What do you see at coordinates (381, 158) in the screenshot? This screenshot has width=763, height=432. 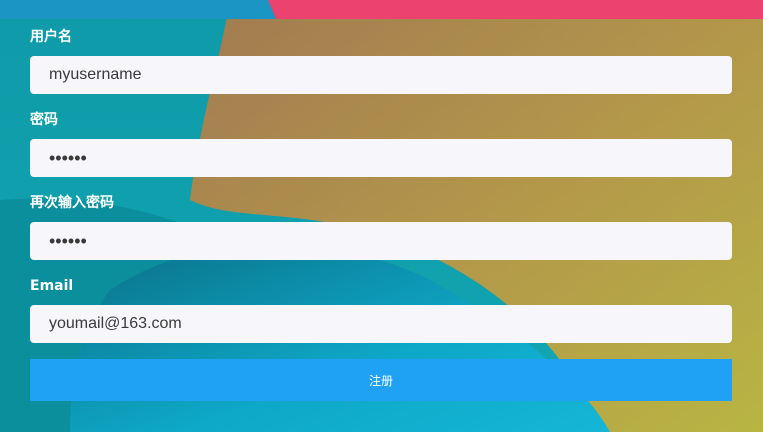 I see `password-input: ••••••` at bounding box center [381, 158].